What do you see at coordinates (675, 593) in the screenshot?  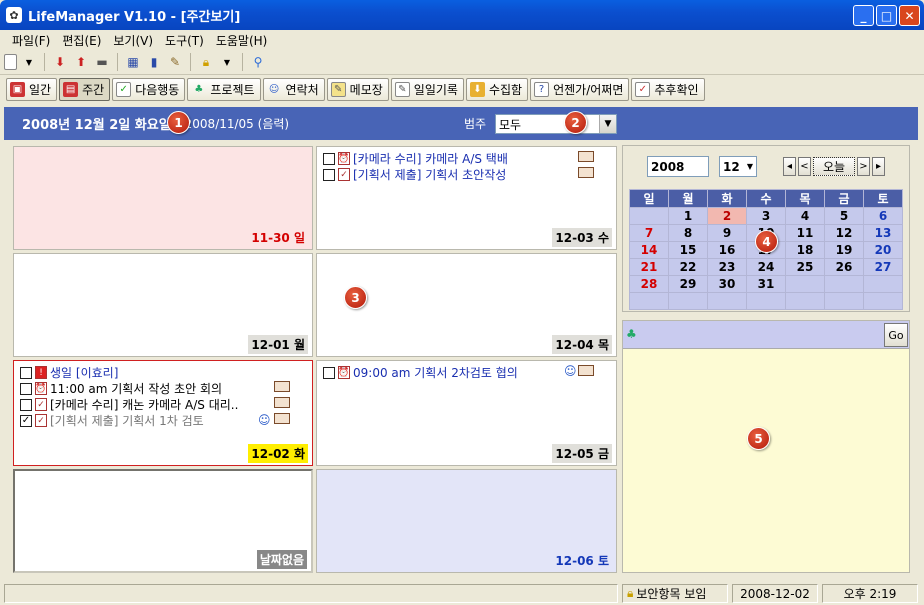 I see `status-secure: 🔒︎ 보안항목 보임` at bounding box center [675, 593].